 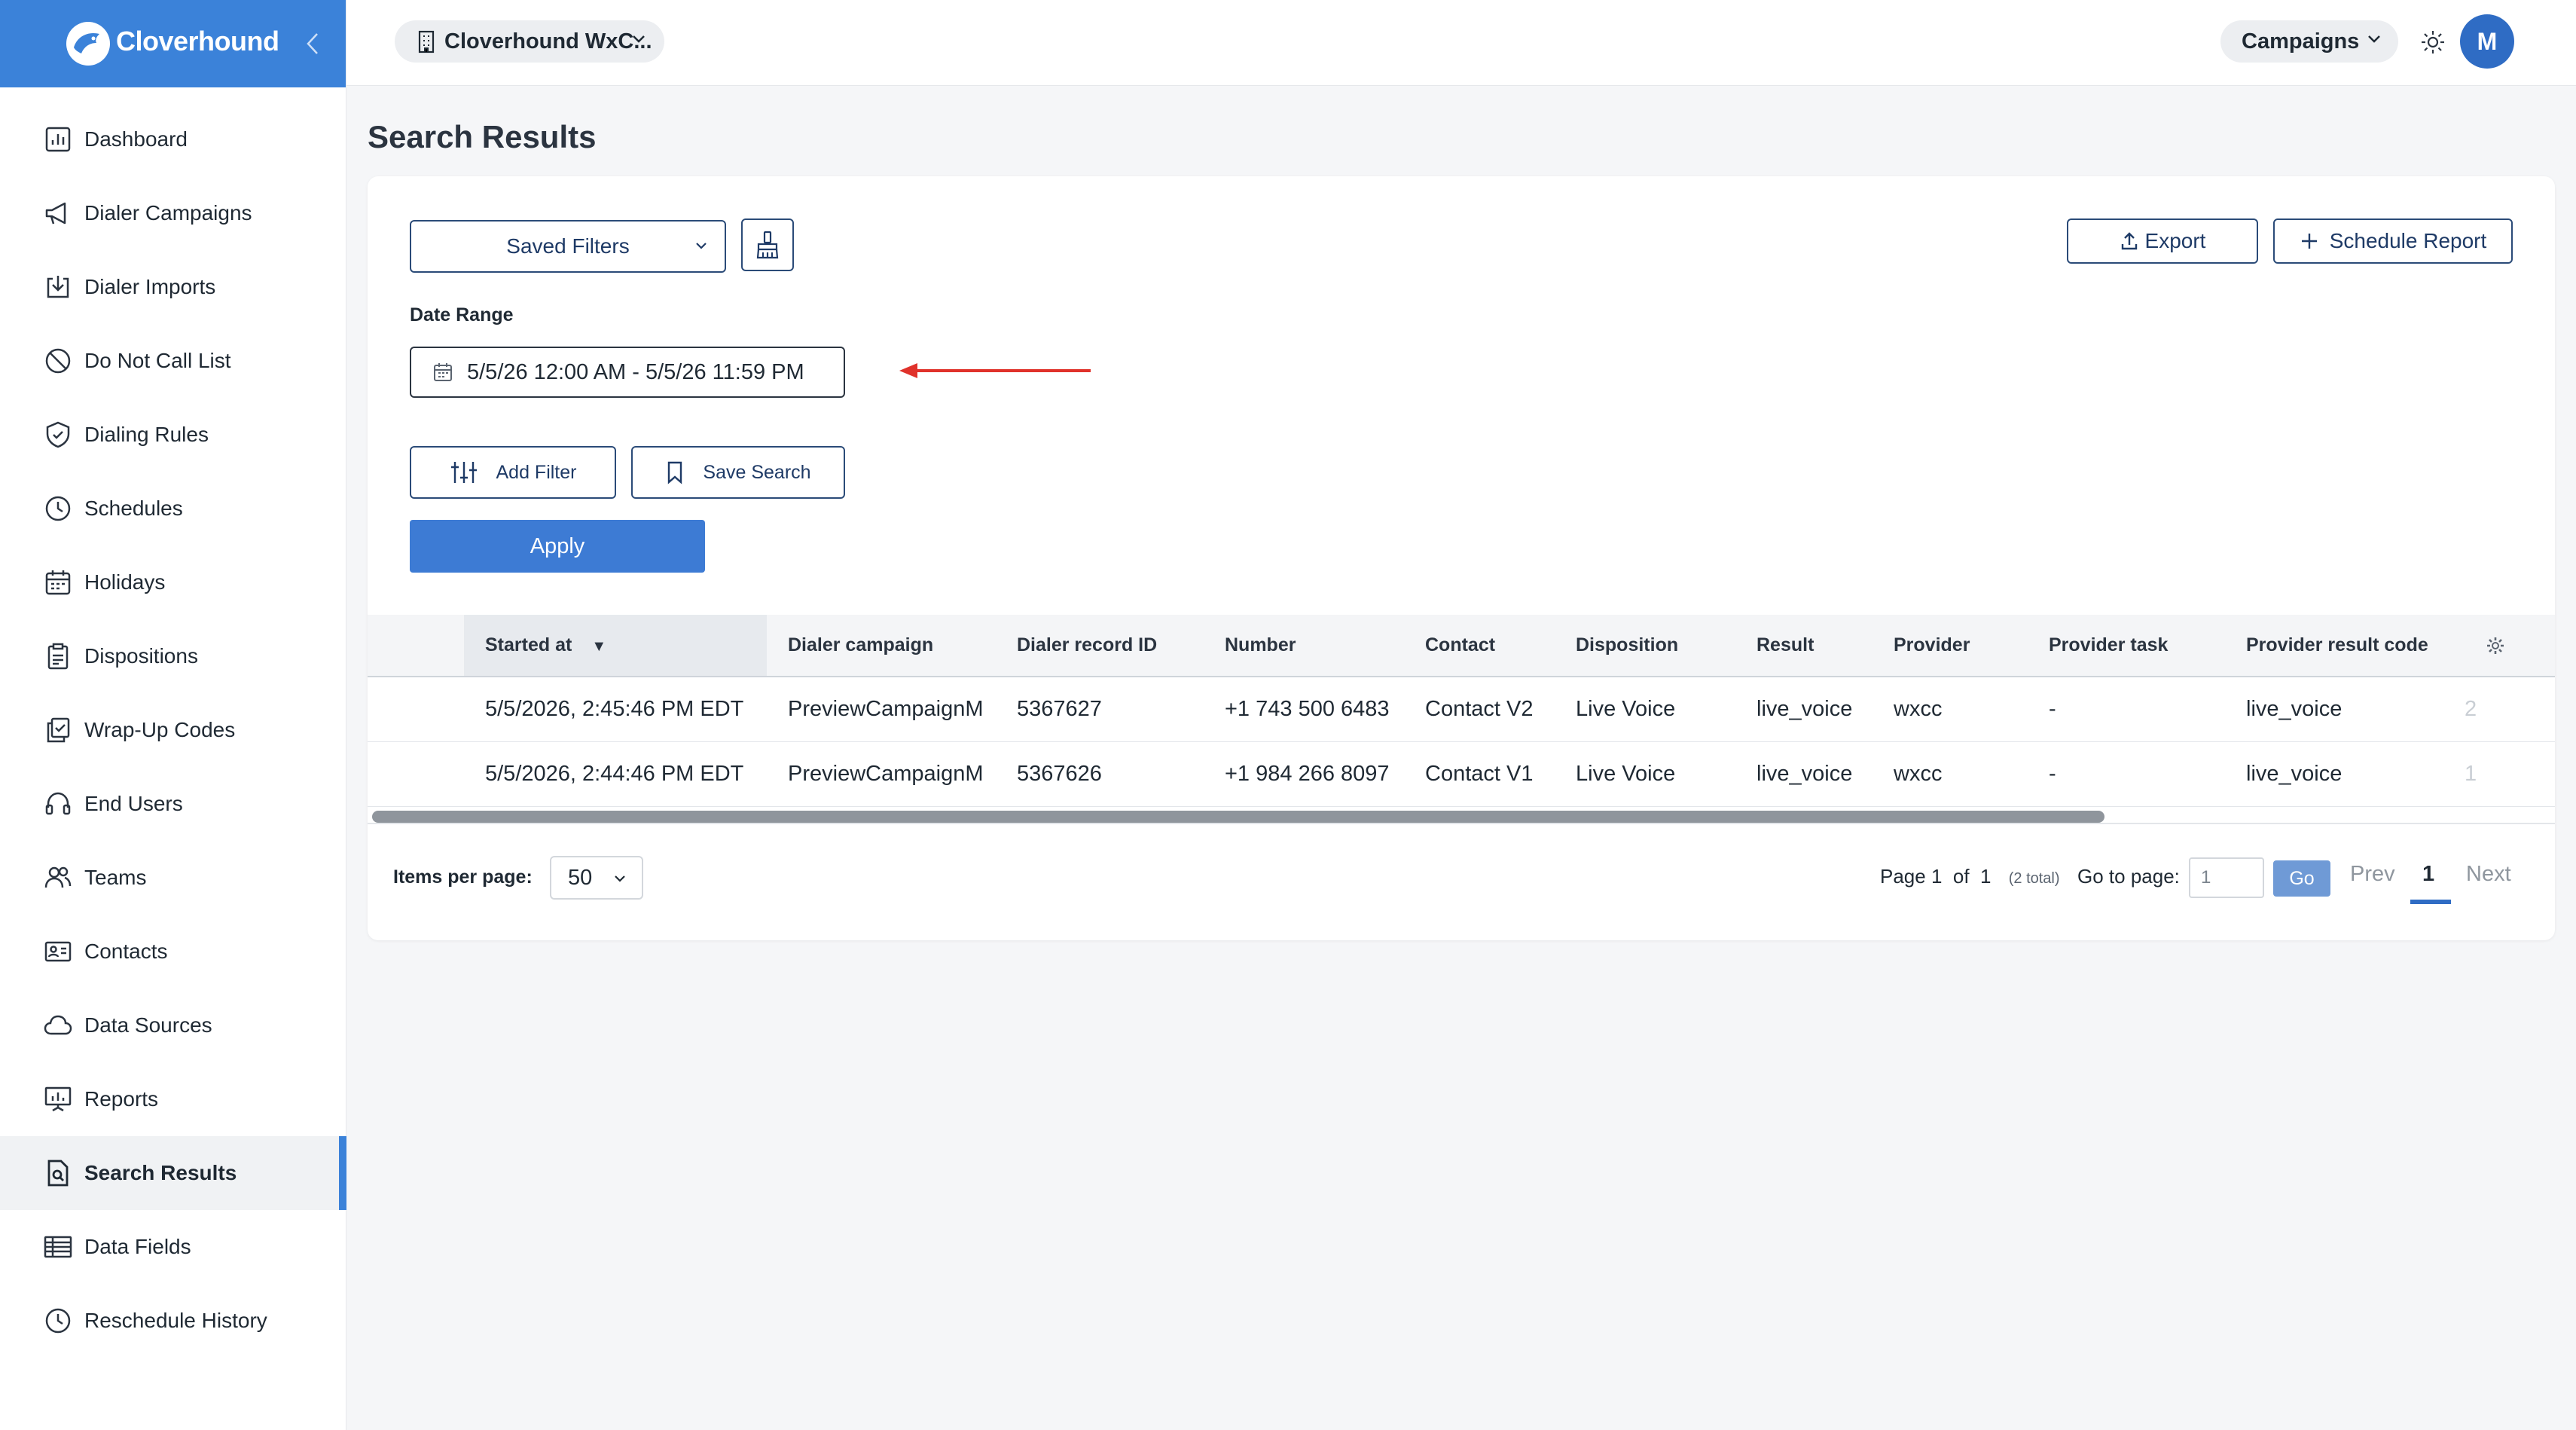 What do you see at coordinates (599, 646) in the screenshot?
I see `sort-desc-icon: ▼` at bounding box center [599, 646].